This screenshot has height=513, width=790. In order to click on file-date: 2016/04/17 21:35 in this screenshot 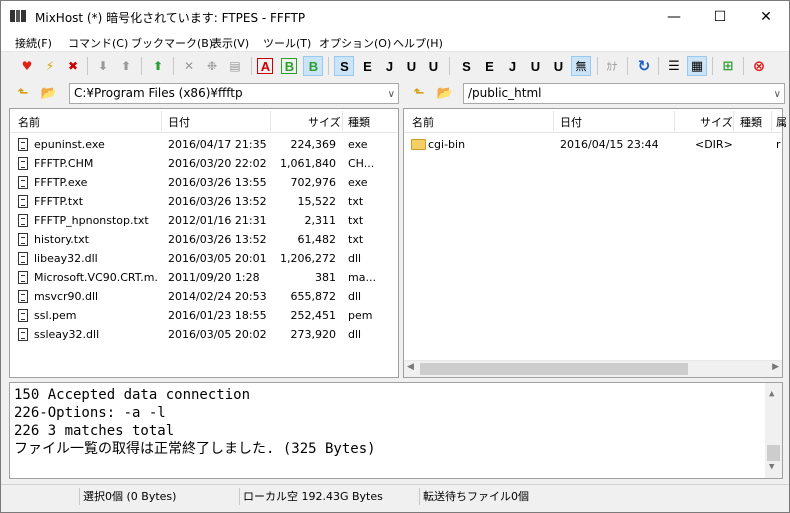, I will do `click(217, 144)`.